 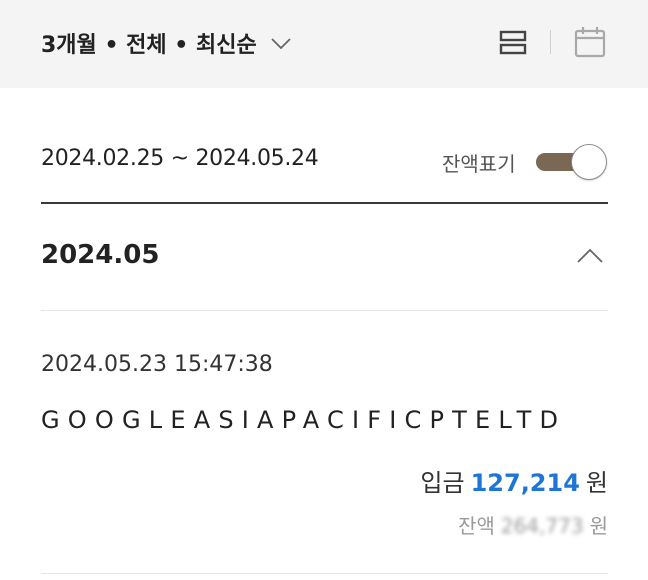 What do you see at coordinates (589, 162) in the screenshot?
I see `toggle-knob` at bounding box center [589, 162].